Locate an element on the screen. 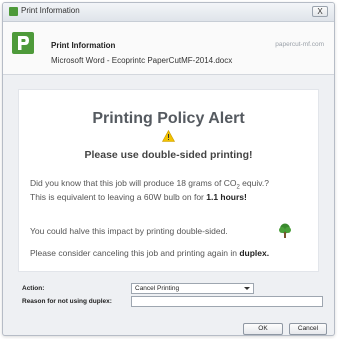 The image size is (338, 339). app-icon is located at coordinates (13, 11).